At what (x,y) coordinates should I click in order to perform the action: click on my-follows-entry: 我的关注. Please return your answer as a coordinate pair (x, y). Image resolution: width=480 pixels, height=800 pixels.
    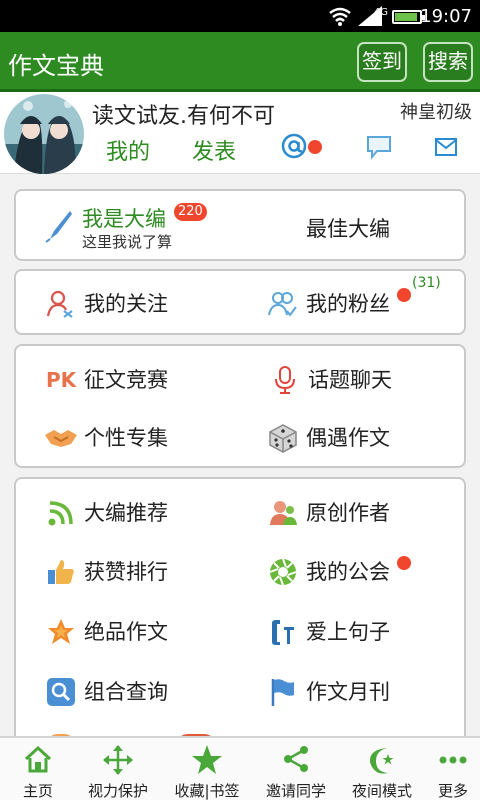
    Looking at the image, I should click on (136, 304).